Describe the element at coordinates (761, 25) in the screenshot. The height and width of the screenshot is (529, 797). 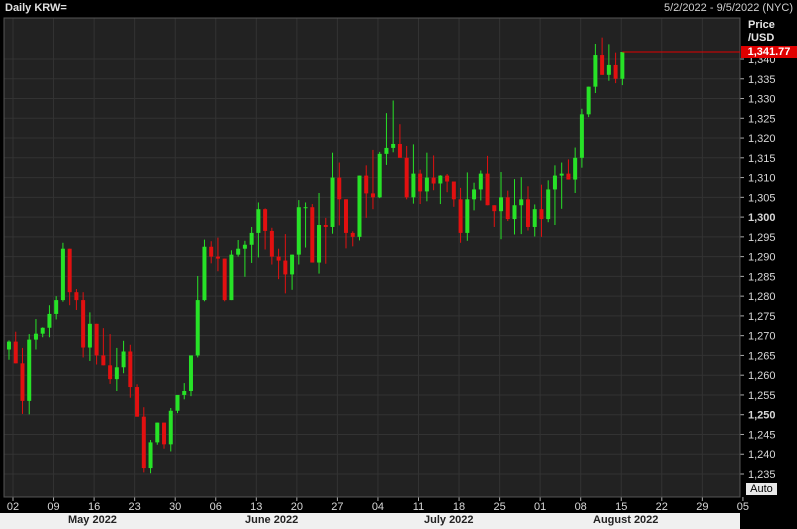
I see `price-axis-label: Price` at that location.